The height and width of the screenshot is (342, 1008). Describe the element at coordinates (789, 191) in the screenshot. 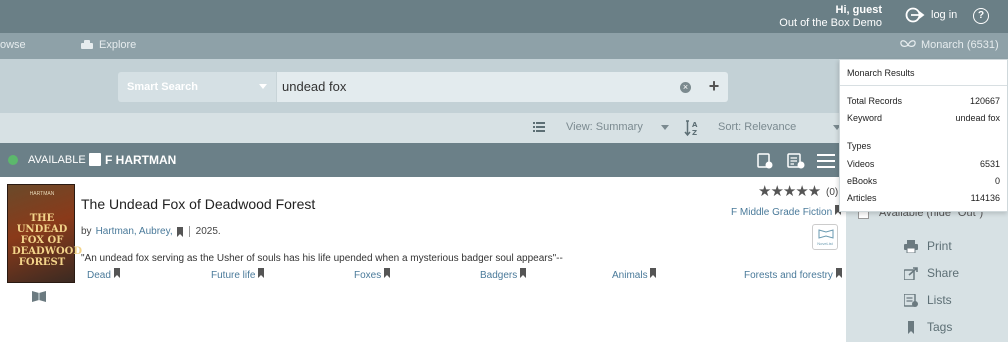

I see `star-rating: ★★★★★` at that location.